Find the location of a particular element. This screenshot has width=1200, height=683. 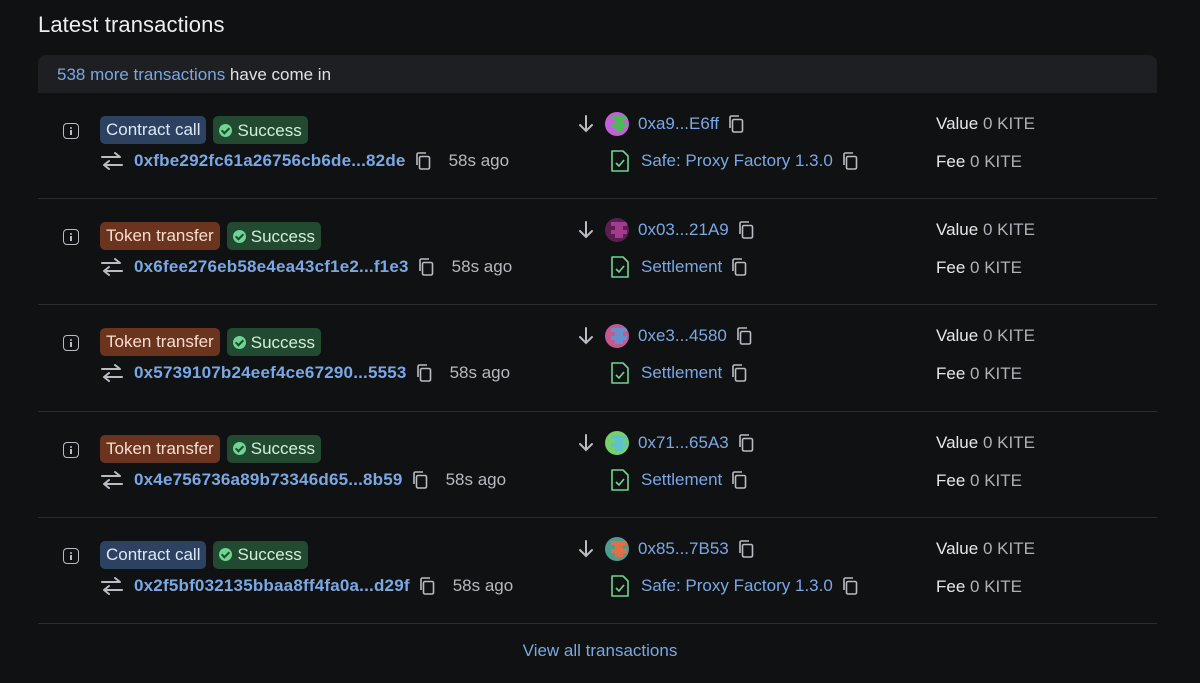

tx-hash-line: 0x6fee276eb58e4ea43cf1e2...f1e3 58s ago is located at coordinates (306, 267).